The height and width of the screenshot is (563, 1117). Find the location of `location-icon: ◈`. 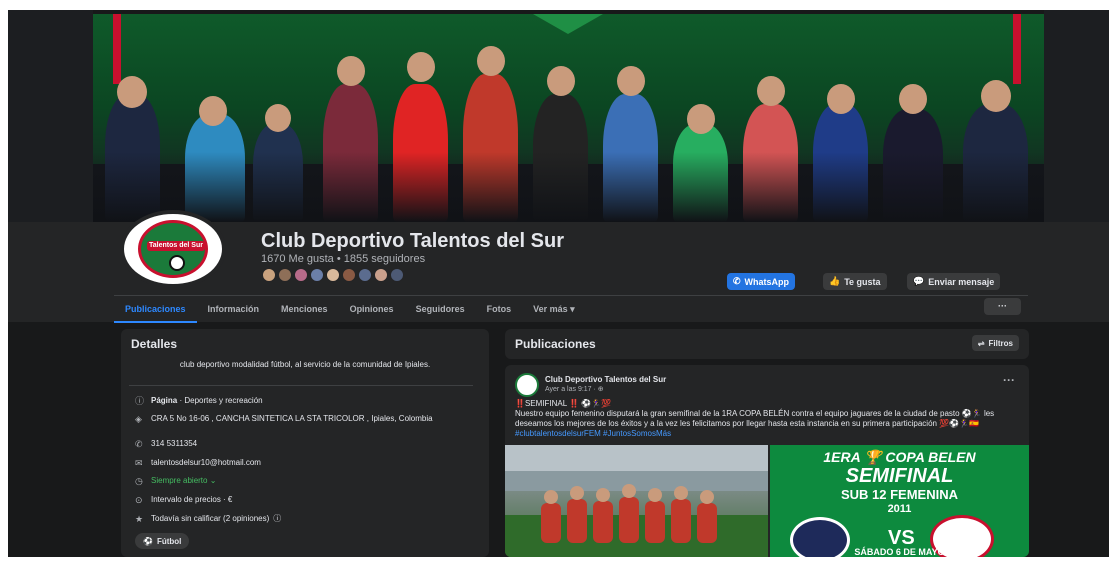

location-icon: ◈ is located at coordinates (138, 419).